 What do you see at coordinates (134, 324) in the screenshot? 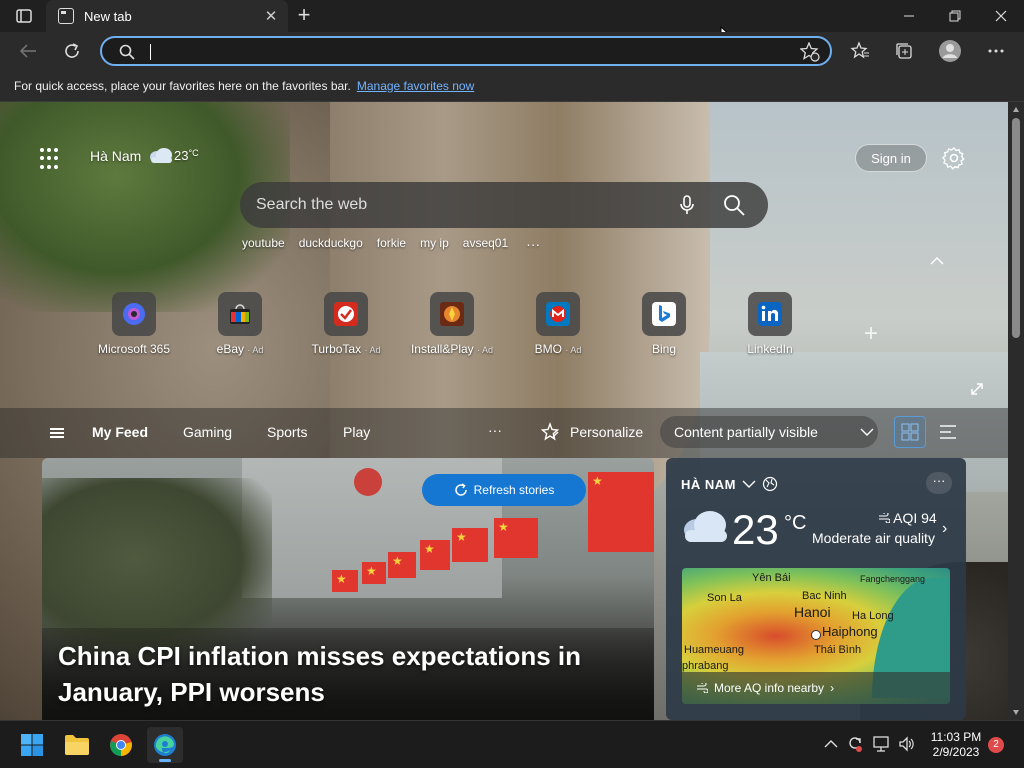
I see `quick-link-microsoft-365: Microsoft 365` at bounding box center [134, 324].